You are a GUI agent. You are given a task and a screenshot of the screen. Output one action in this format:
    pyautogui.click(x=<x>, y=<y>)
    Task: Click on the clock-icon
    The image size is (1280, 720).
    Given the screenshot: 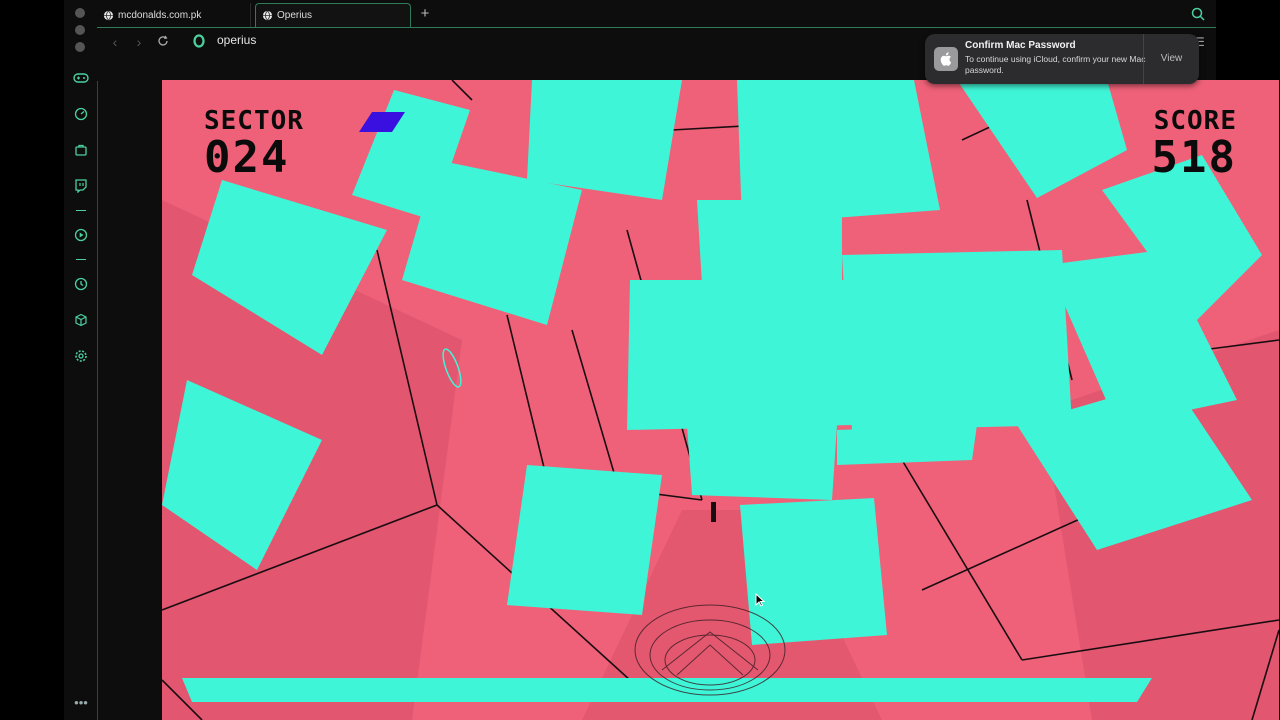 What is the action you would take?
    pyautogui.click(x=81, y=284)
    